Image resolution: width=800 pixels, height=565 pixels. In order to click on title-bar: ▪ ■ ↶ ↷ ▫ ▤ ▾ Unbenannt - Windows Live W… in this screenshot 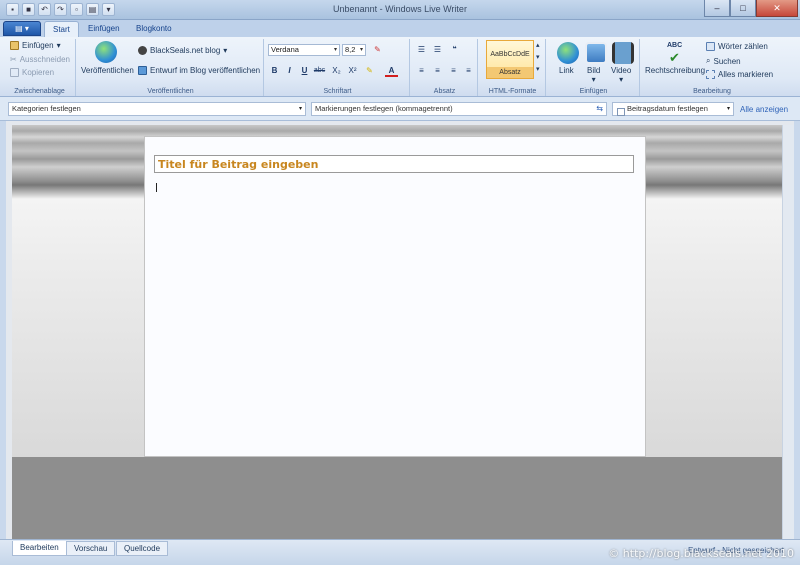, I will do `click(400, 10)`.